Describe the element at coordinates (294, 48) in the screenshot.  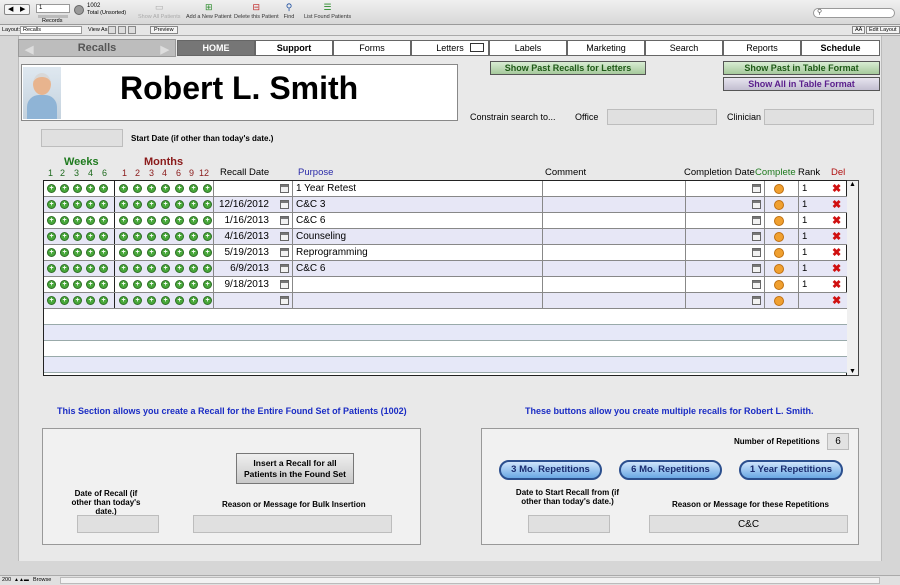
I see `tab-support: Support` at that location.